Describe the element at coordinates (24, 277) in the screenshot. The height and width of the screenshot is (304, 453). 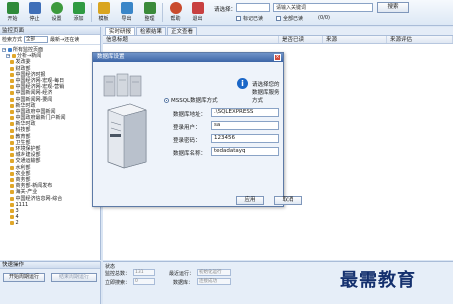
I see `start-cycle-button: 开始周期运行` at that location.